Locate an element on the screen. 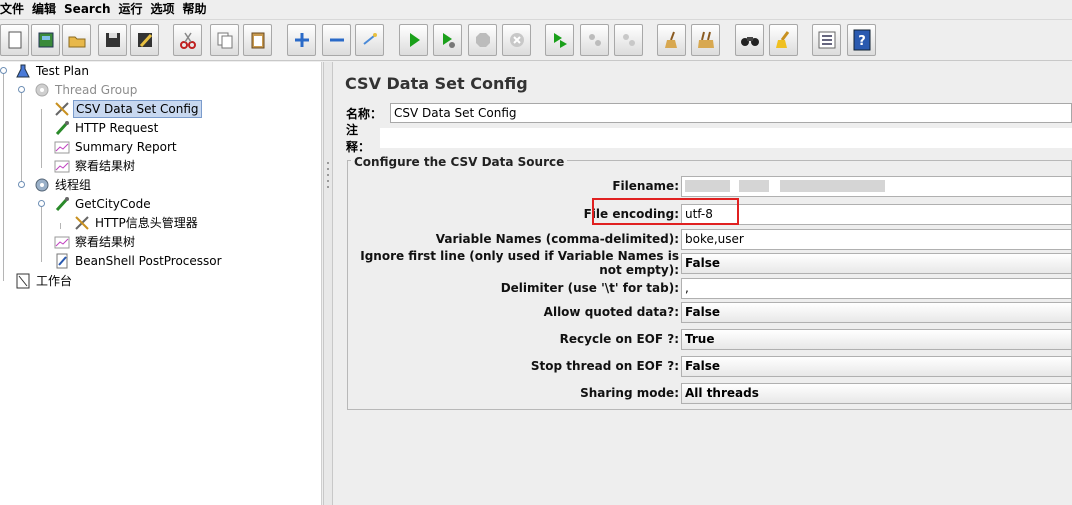  help-button: ? is located at coordinates (861, 40).